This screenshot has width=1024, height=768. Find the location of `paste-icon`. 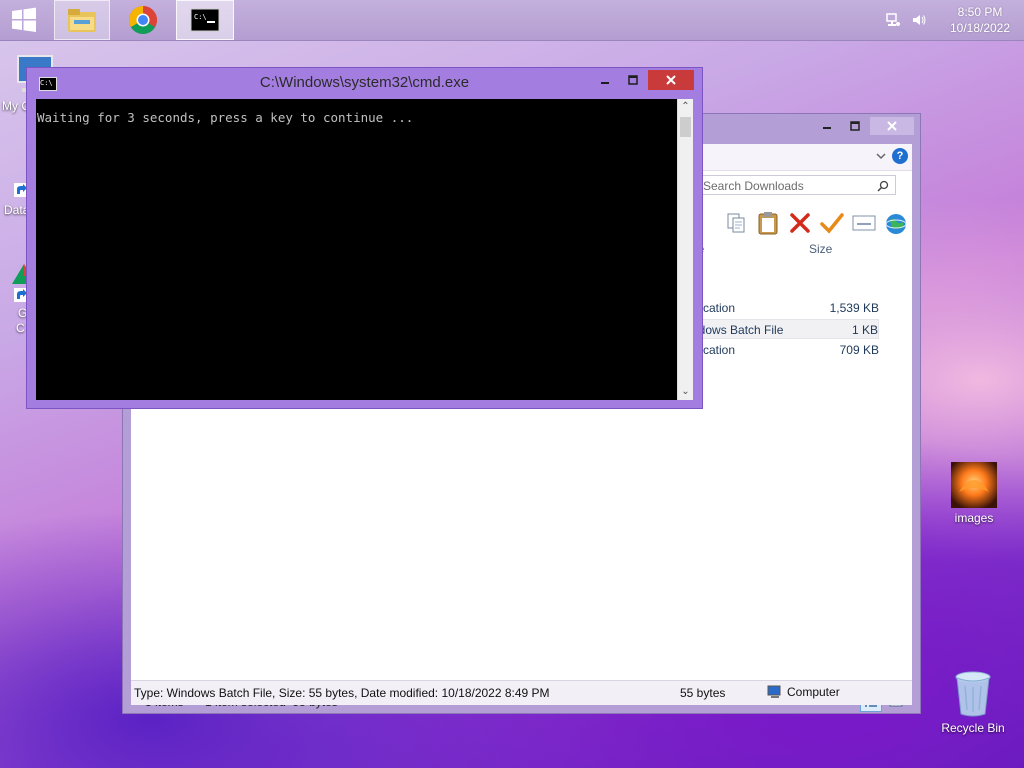

paste-icon is located at coordinates (768, 223).